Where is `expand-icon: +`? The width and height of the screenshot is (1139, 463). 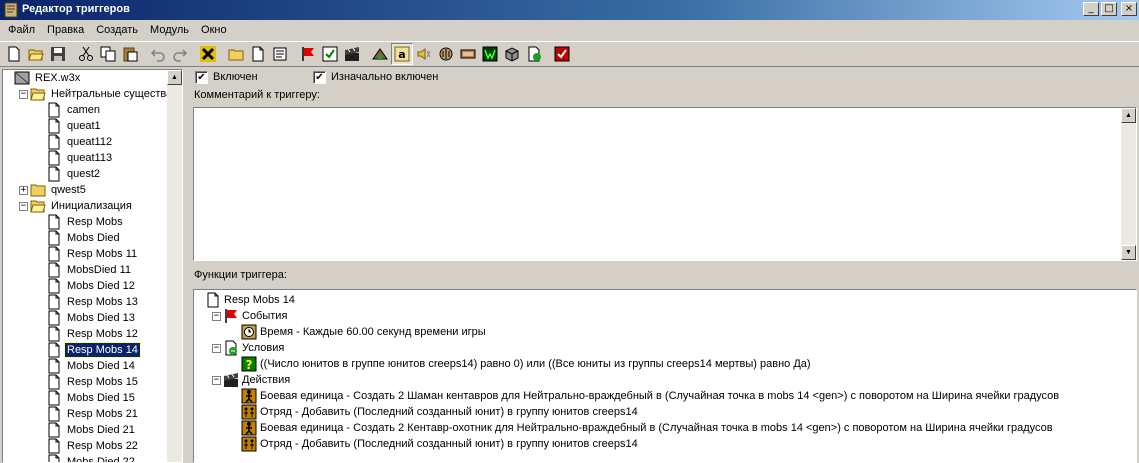
expand-icon: + is located at coordinates (23, 190).